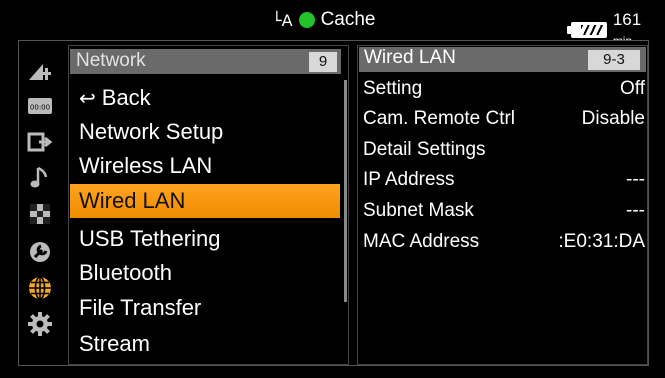 The height and width of the screenshot is (378, 665). What do you see at coordinates (504, 150) in the screenshot?
I see `detail-row-detail-settings: Detail Settings` at bounding box center [504, 150].